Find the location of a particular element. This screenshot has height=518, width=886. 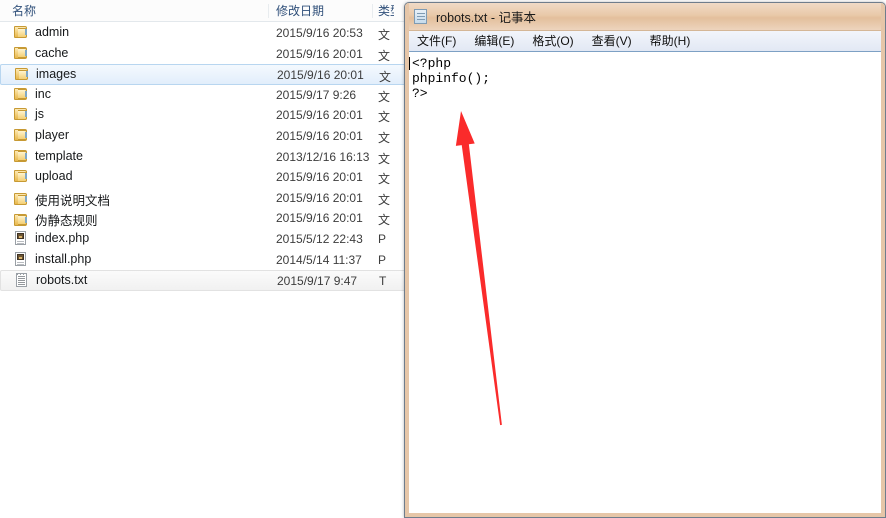

column-header-name: 名称 is located at coordinates (24, 10).